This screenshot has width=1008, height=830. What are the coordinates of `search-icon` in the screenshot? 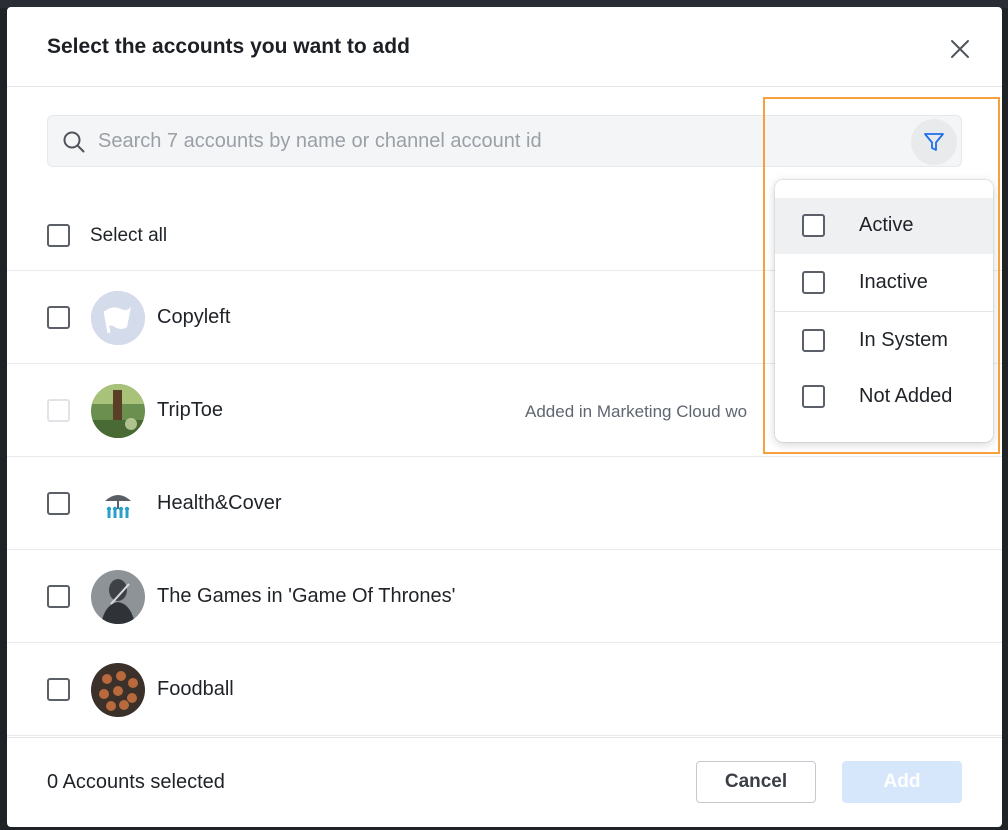 It's located at (74, 142).